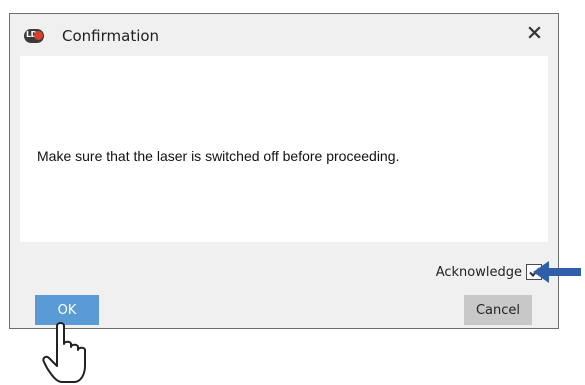 This screenshot has width=585, height=385. I want to click on app-logo-icon: LD, so click(34, 36).